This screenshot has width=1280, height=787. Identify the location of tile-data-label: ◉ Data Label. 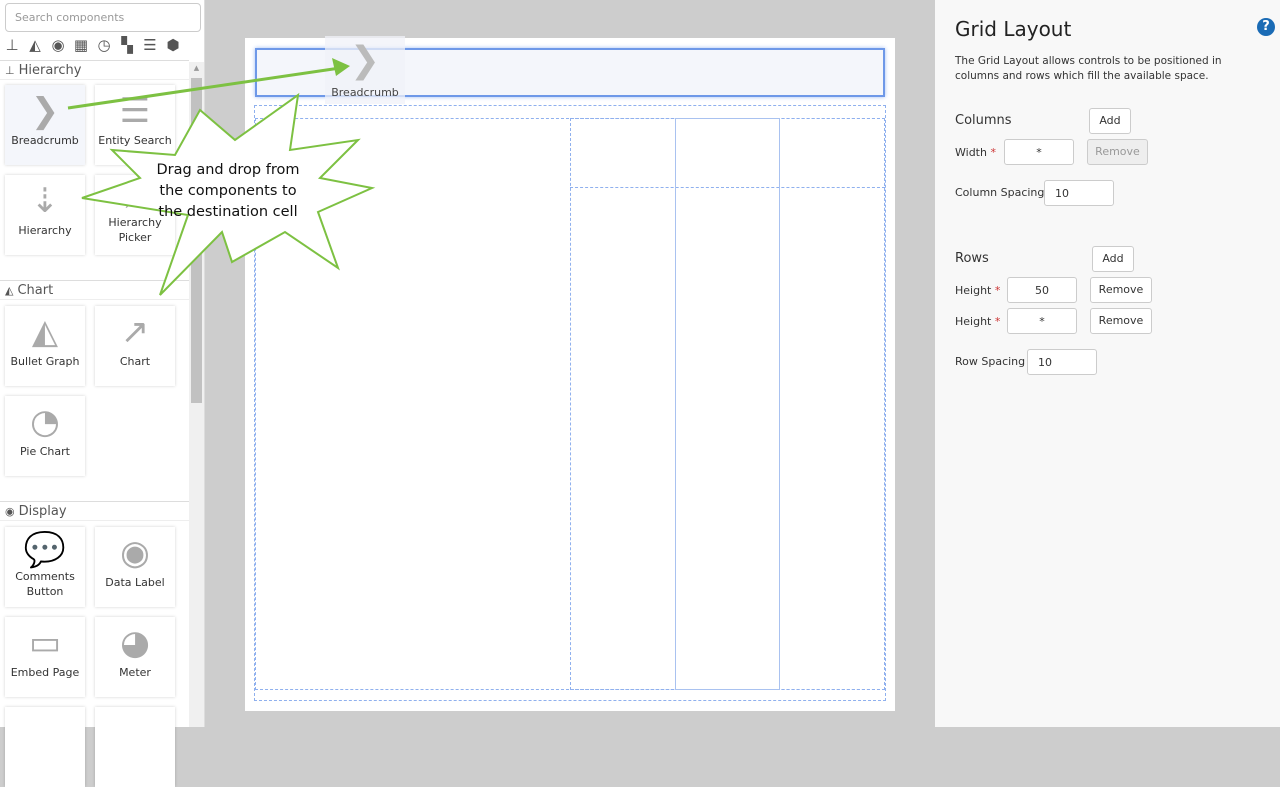
(135, 567).